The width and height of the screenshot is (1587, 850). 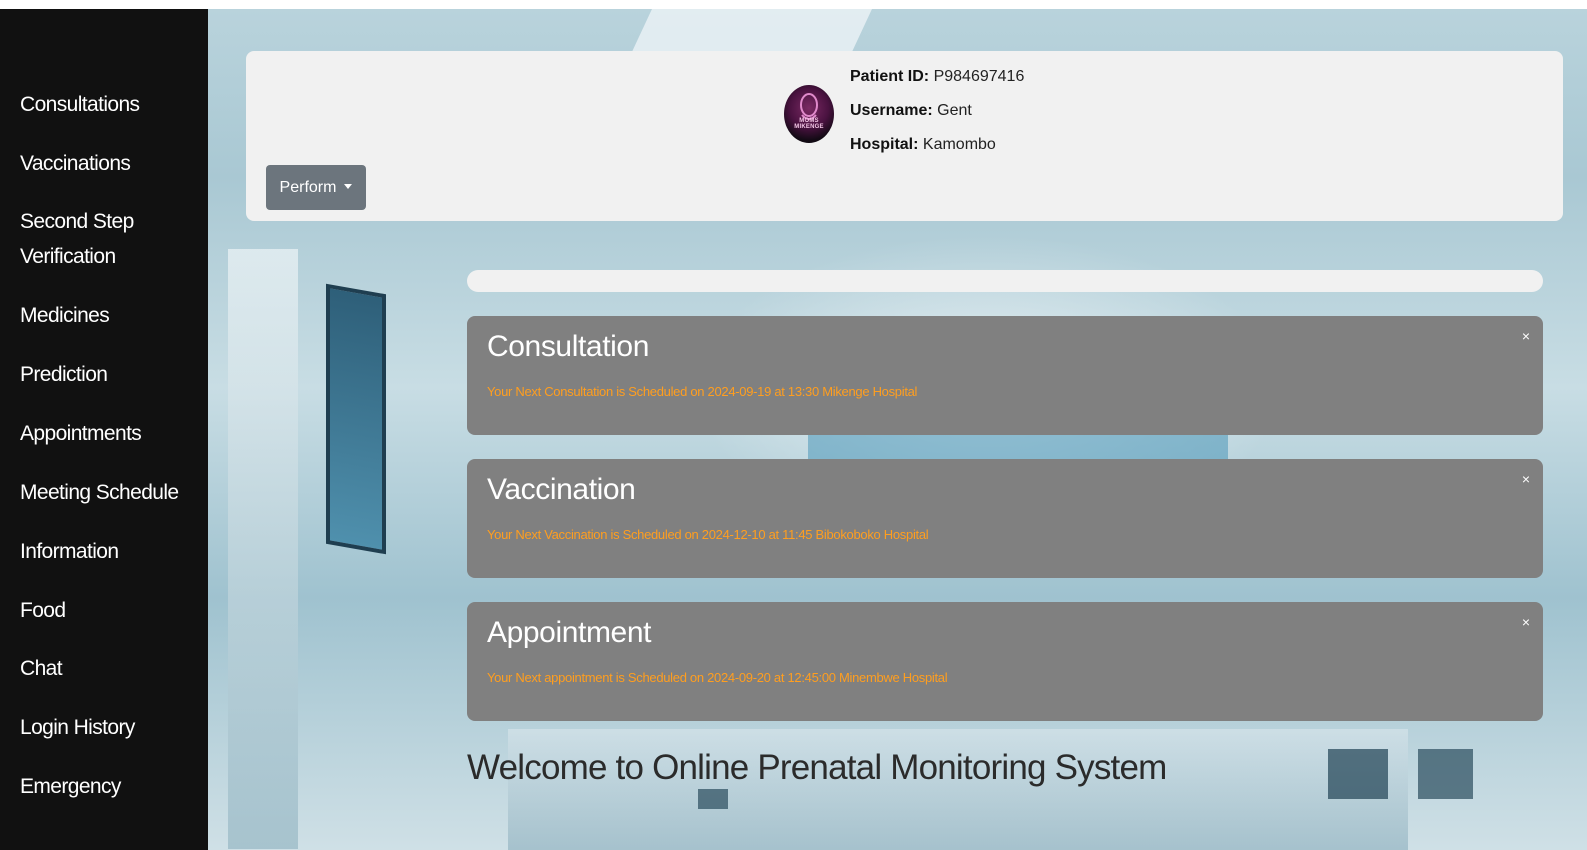 What do you see at coordinates (110, 315) in the screenshot?
I see `sidebar-item-medicines: Medicines` at bounding box center [110, 315].